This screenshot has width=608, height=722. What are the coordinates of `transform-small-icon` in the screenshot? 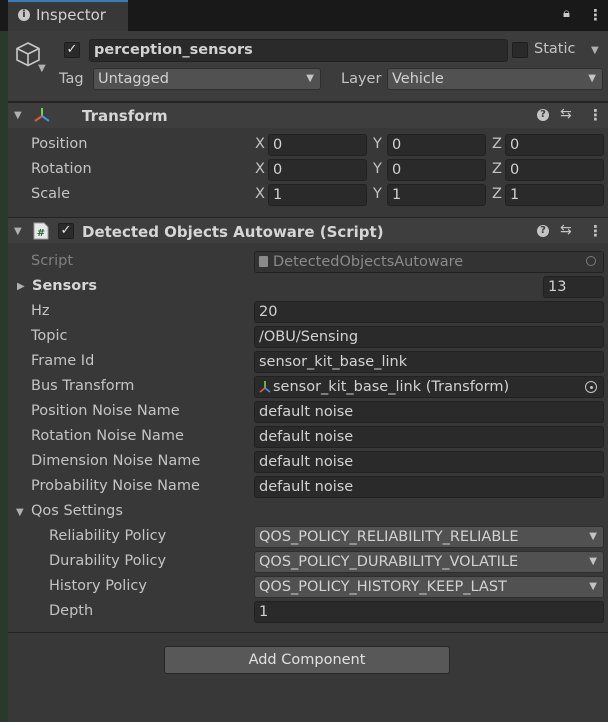 It's located at (265, 387).